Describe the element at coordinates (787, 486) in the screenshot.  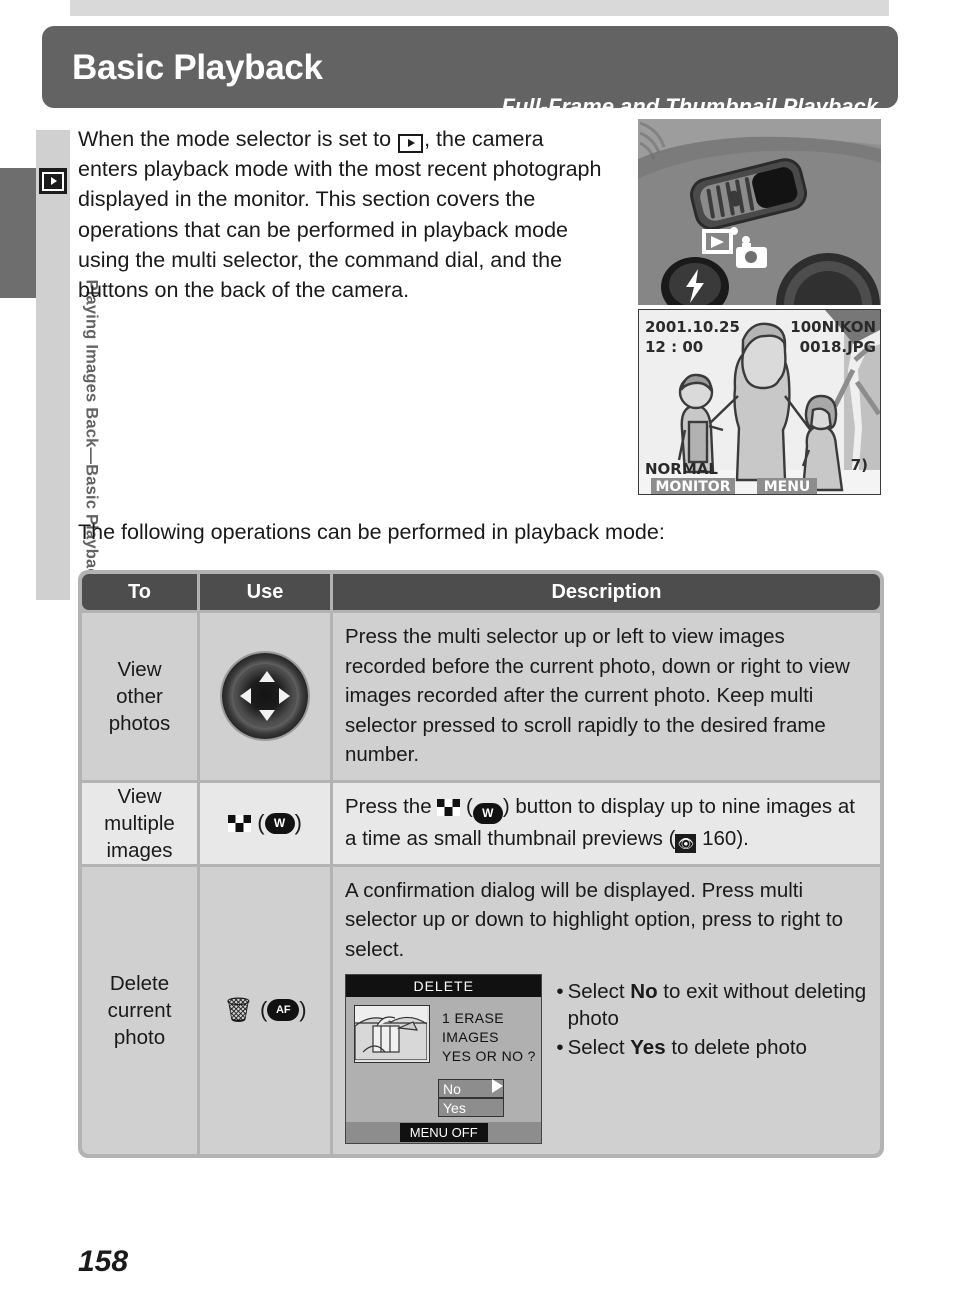
I see `svg-text: MENU` at that location.